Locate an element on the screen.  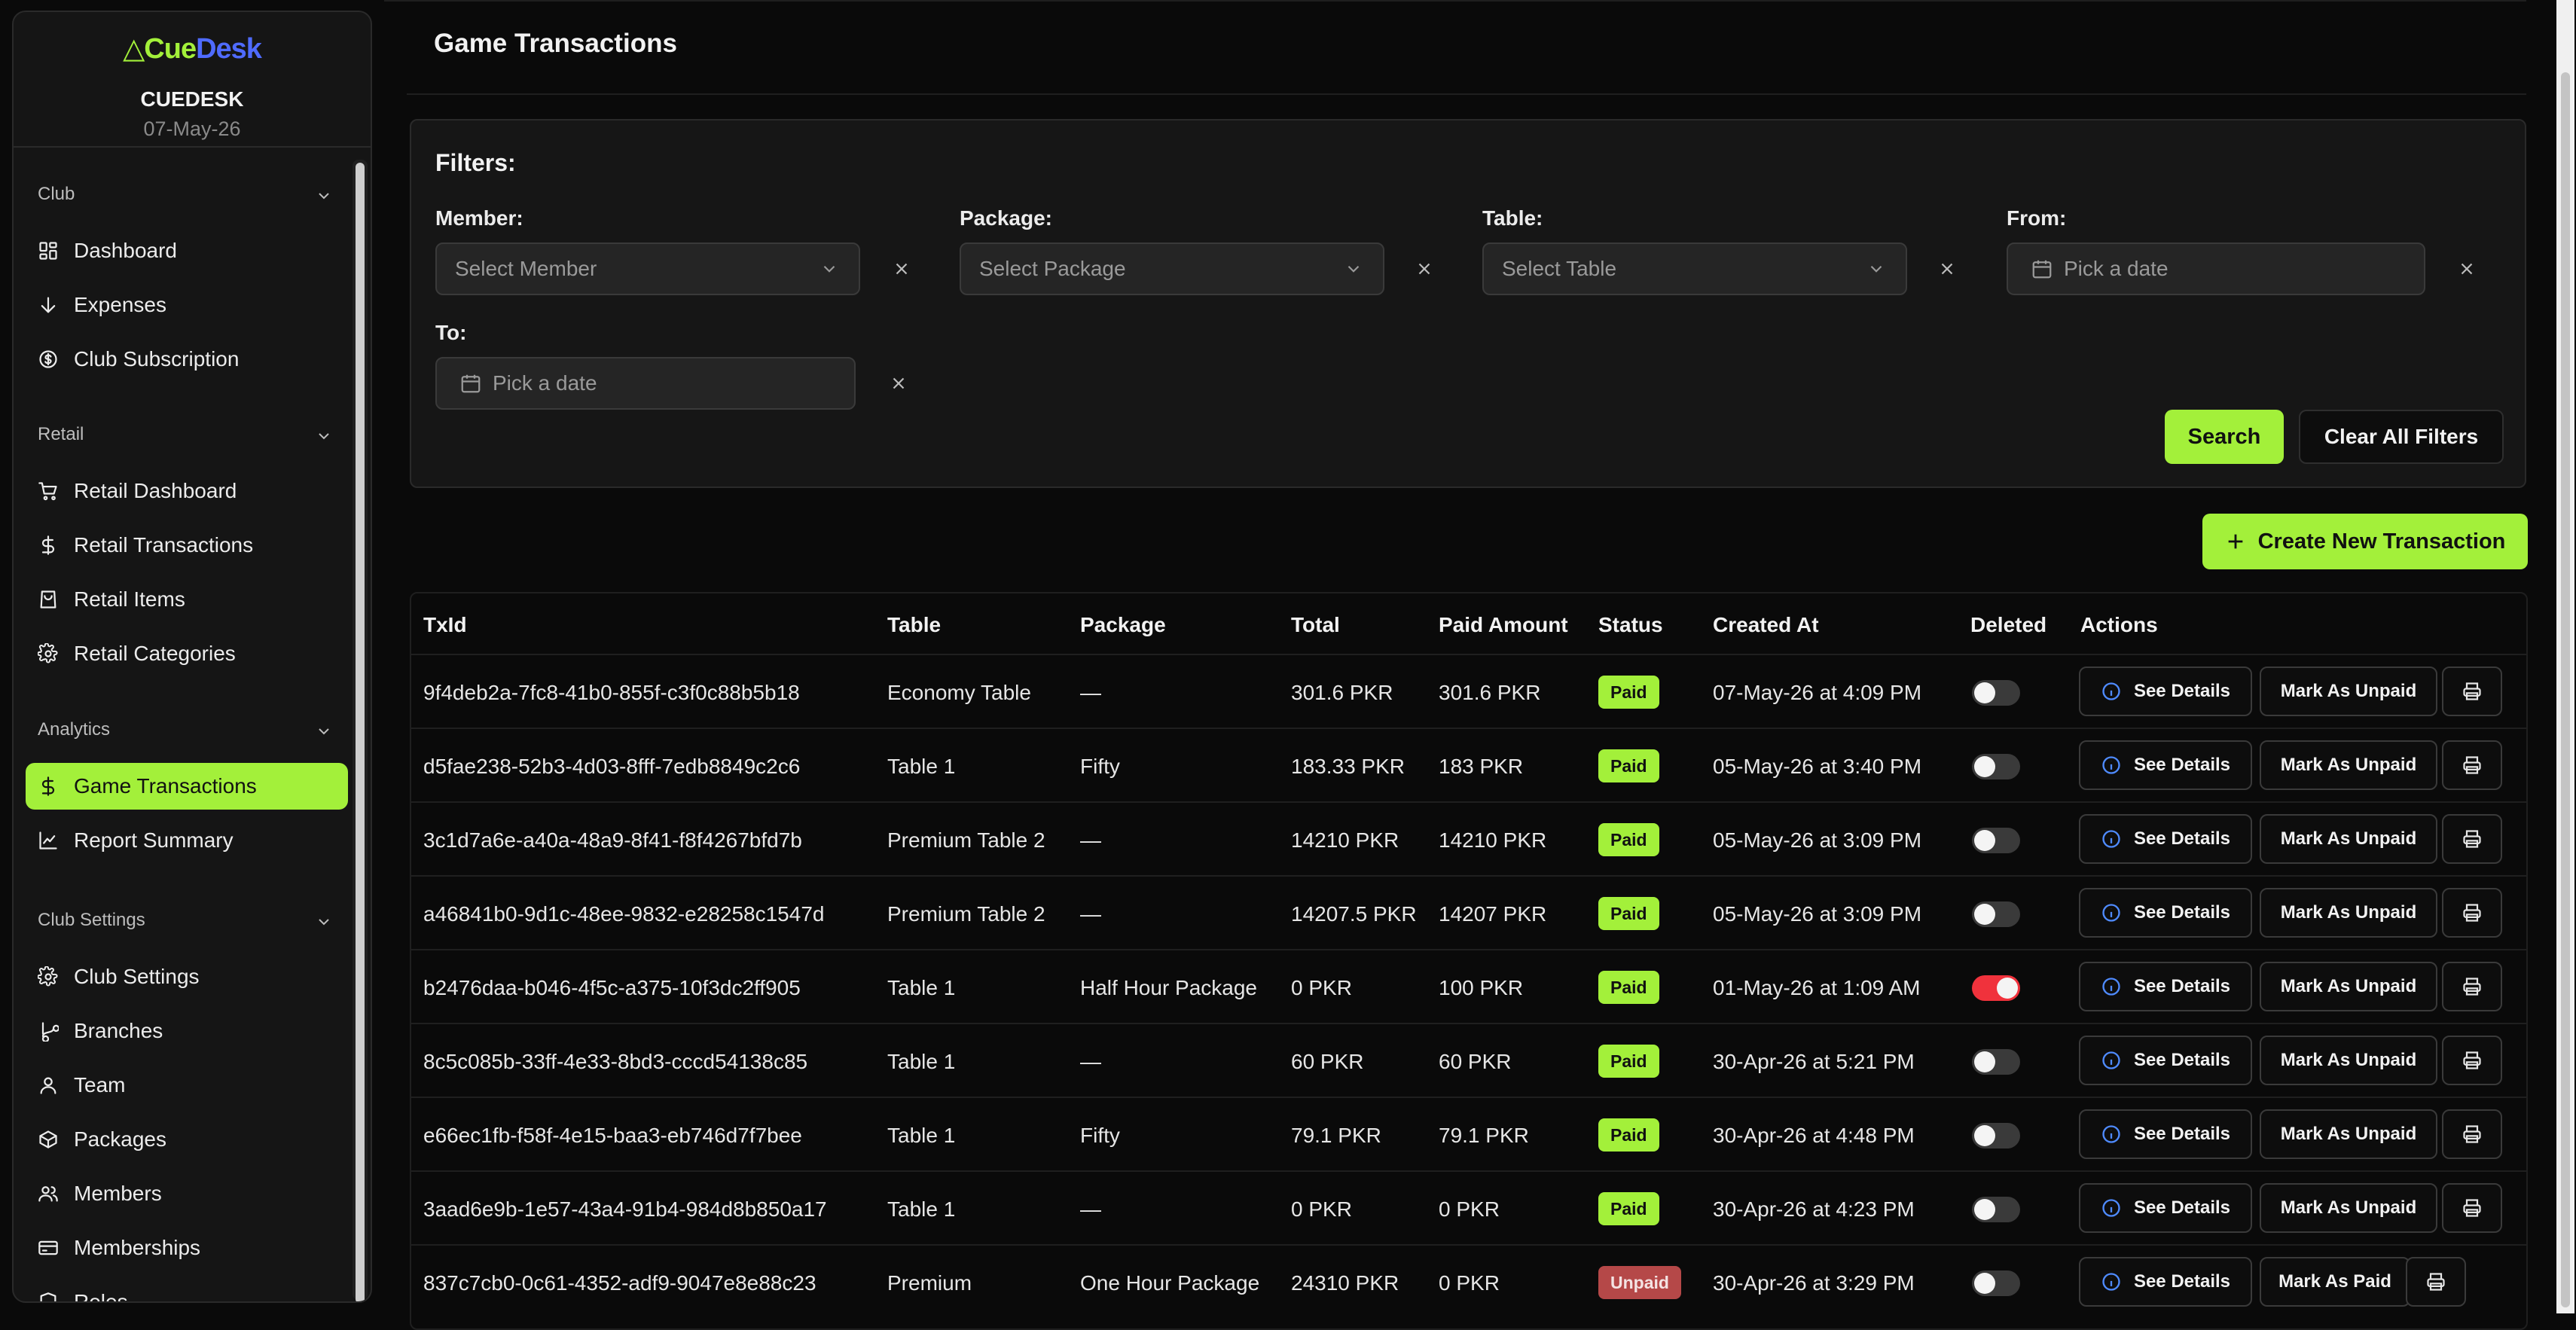
mark-as-paid-button: Mark As Paid is located at coordinates (2335, 1282).